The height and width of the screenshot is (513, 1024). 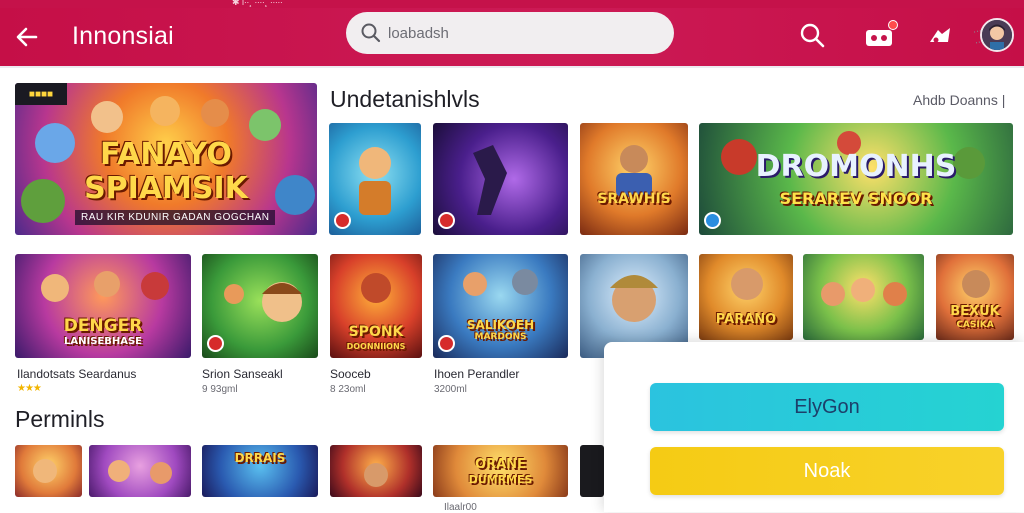 I want to click on game-tile: SALIKOEH MARDONS, so click(x=500, y=306).